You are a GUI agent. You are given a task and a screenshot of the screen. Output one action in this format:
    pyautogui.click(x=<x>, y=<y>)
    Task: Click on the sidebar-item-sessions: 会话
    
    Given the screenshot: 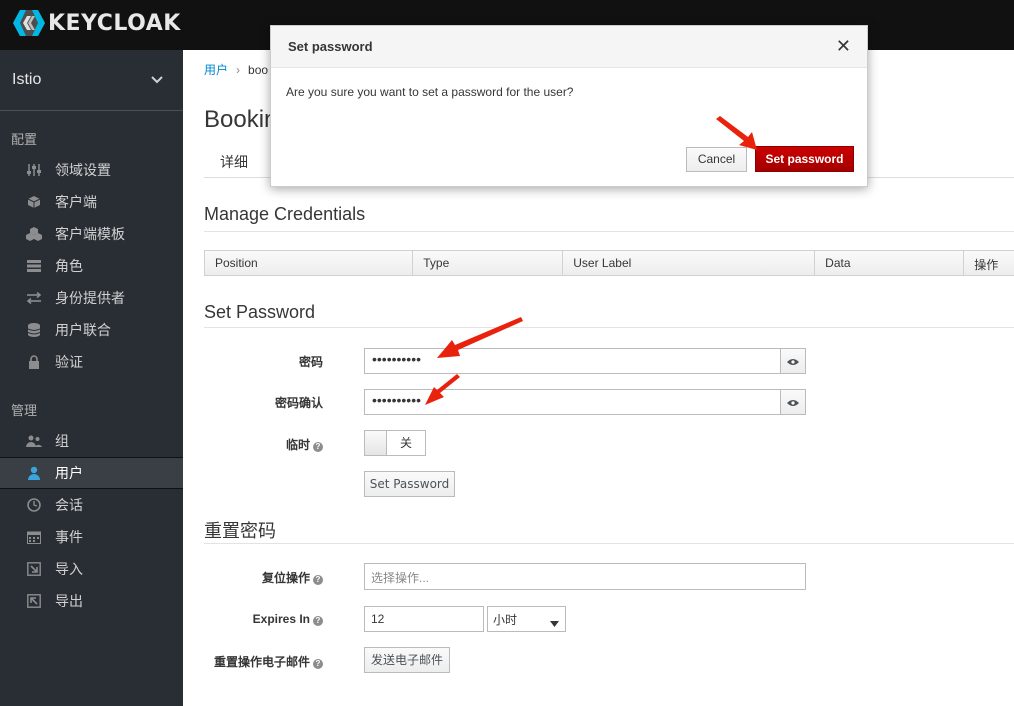 What is the action you would take?
    pyautogui.click(x=91, y=505)
    